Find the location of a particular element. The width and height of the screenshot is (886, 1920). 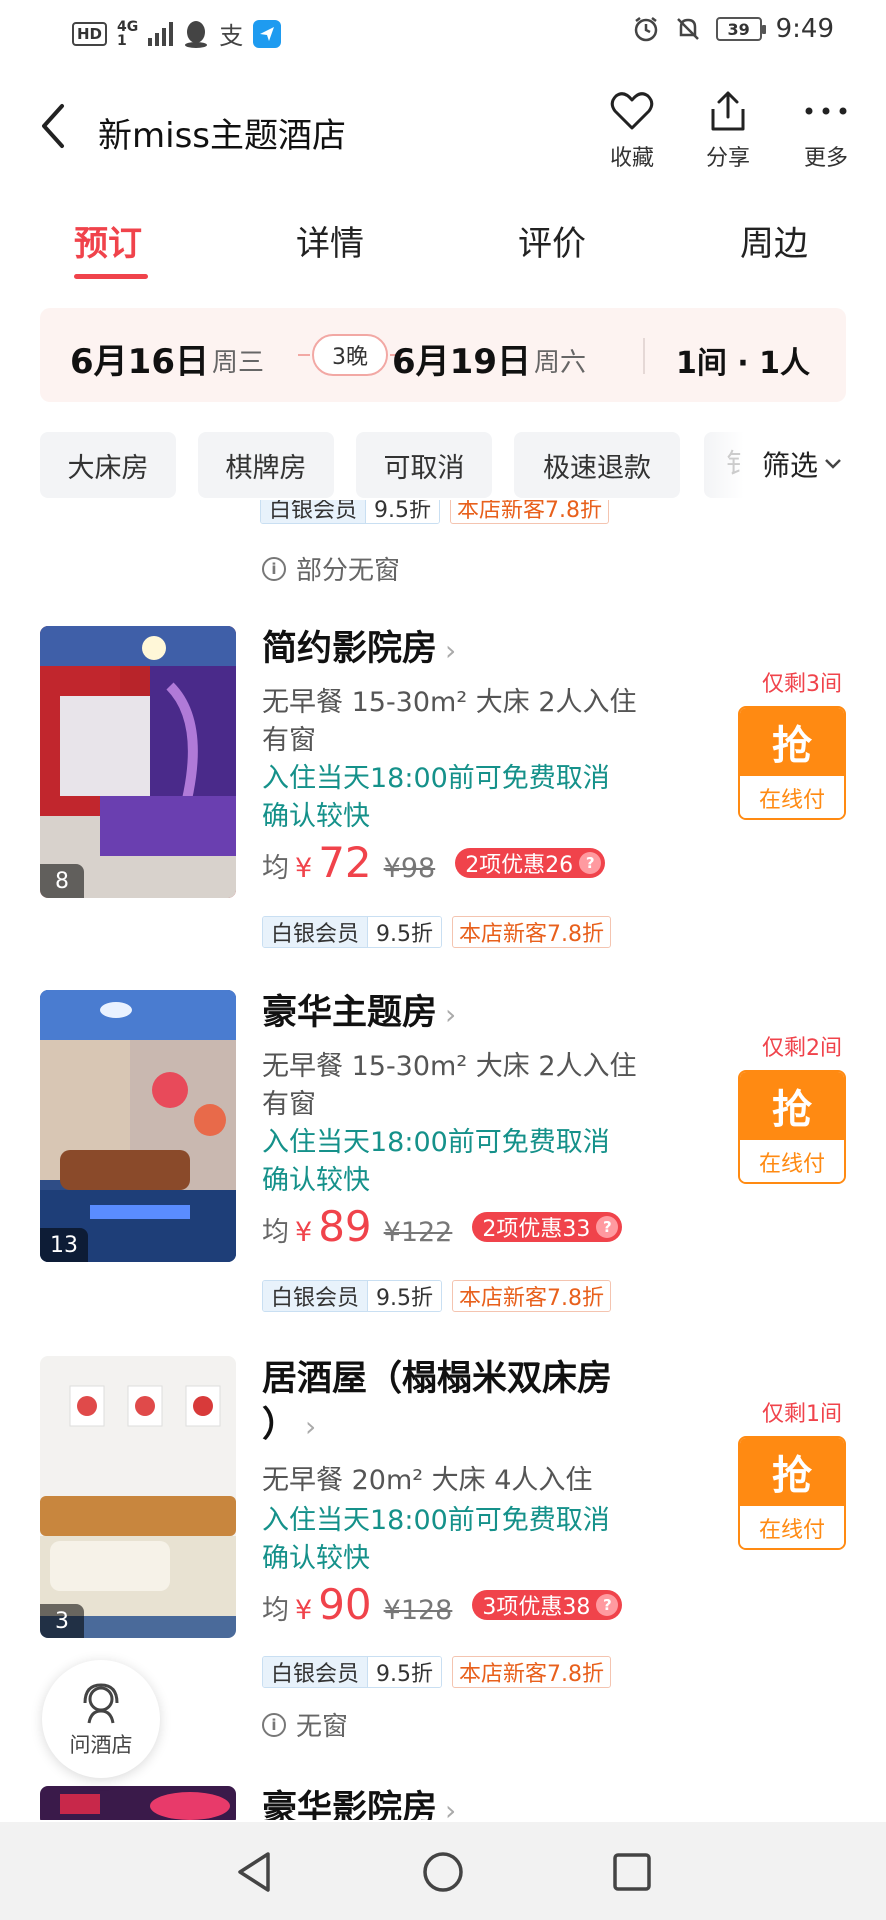

room-name: 豪华主题房 › is located at coordinates (452, 1014).